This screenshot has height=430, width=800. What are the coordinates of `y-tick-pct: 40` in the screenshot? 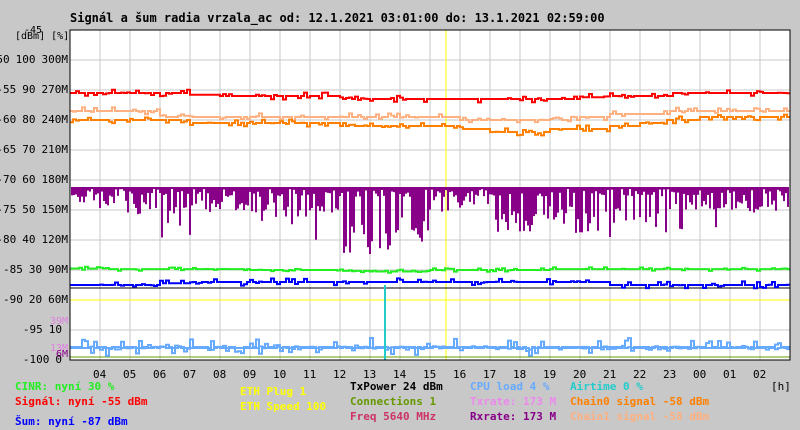 It's located at (29, 239).